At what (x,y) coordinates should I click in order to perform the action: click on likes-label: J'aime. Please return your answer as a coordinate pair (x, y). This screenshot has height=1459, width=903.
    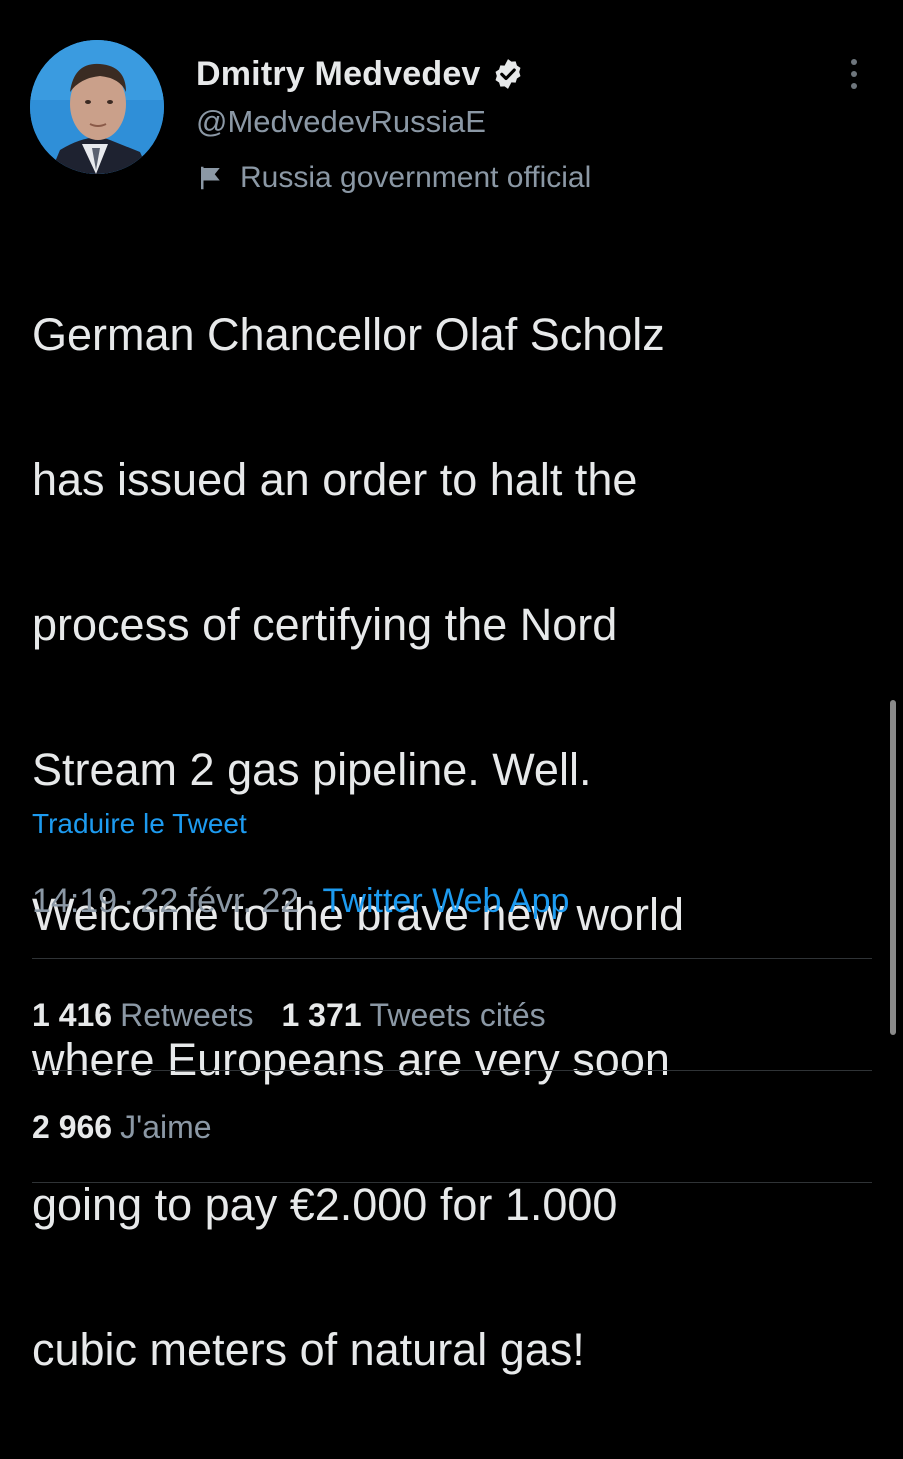
    Looking at the image, I should click on (166, 1127).